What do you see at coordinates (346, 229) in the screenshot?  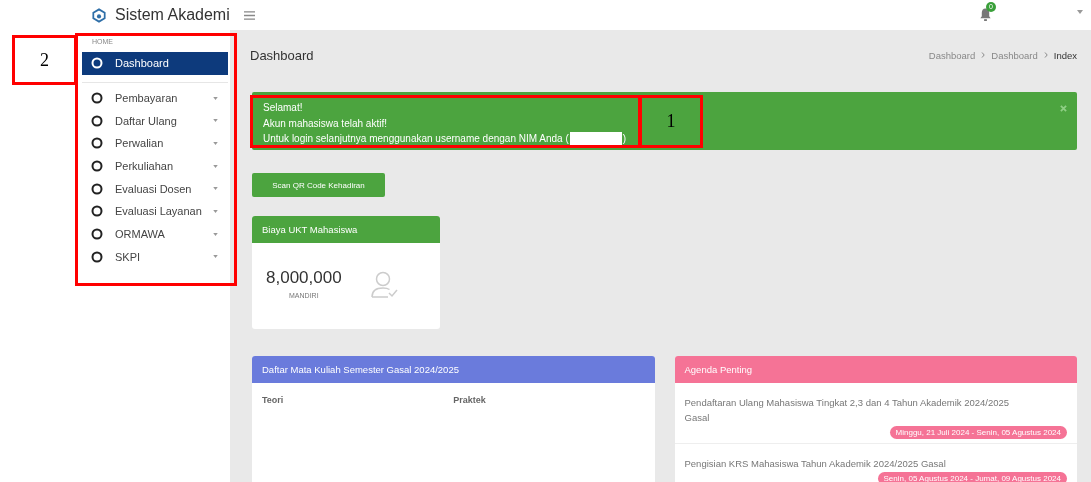 I see `card-header: Biaya UKT Mahasiswa` at bounding box center [346, 229].